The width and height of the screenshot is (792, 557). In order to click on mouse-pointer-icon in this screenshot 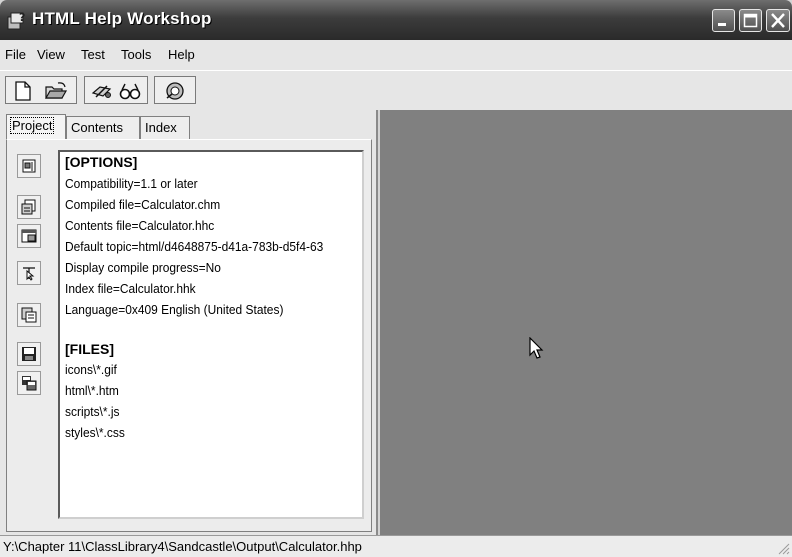, I will do `click(536, 348)`.